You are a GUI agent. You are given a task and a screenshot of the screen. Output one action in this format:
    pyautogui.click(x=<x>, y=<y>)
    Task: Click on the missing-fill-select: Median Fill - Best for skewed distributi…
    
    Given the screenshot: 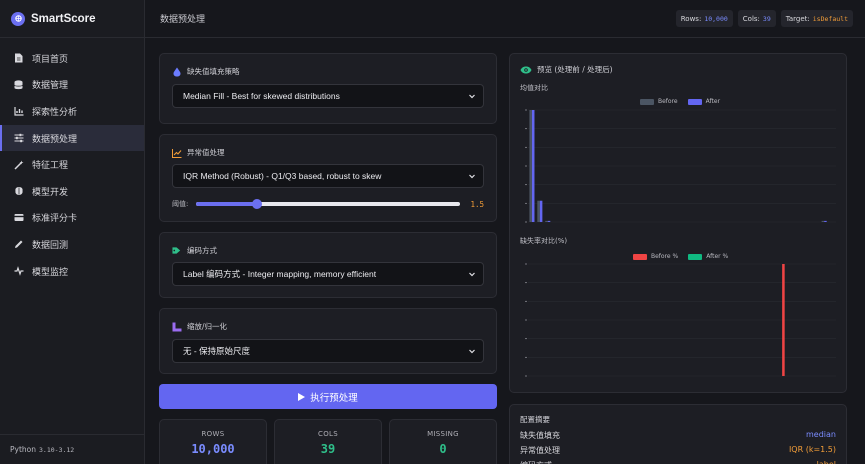 What is the action you would take?
    pyautogui.click(x=328, y=96)
    